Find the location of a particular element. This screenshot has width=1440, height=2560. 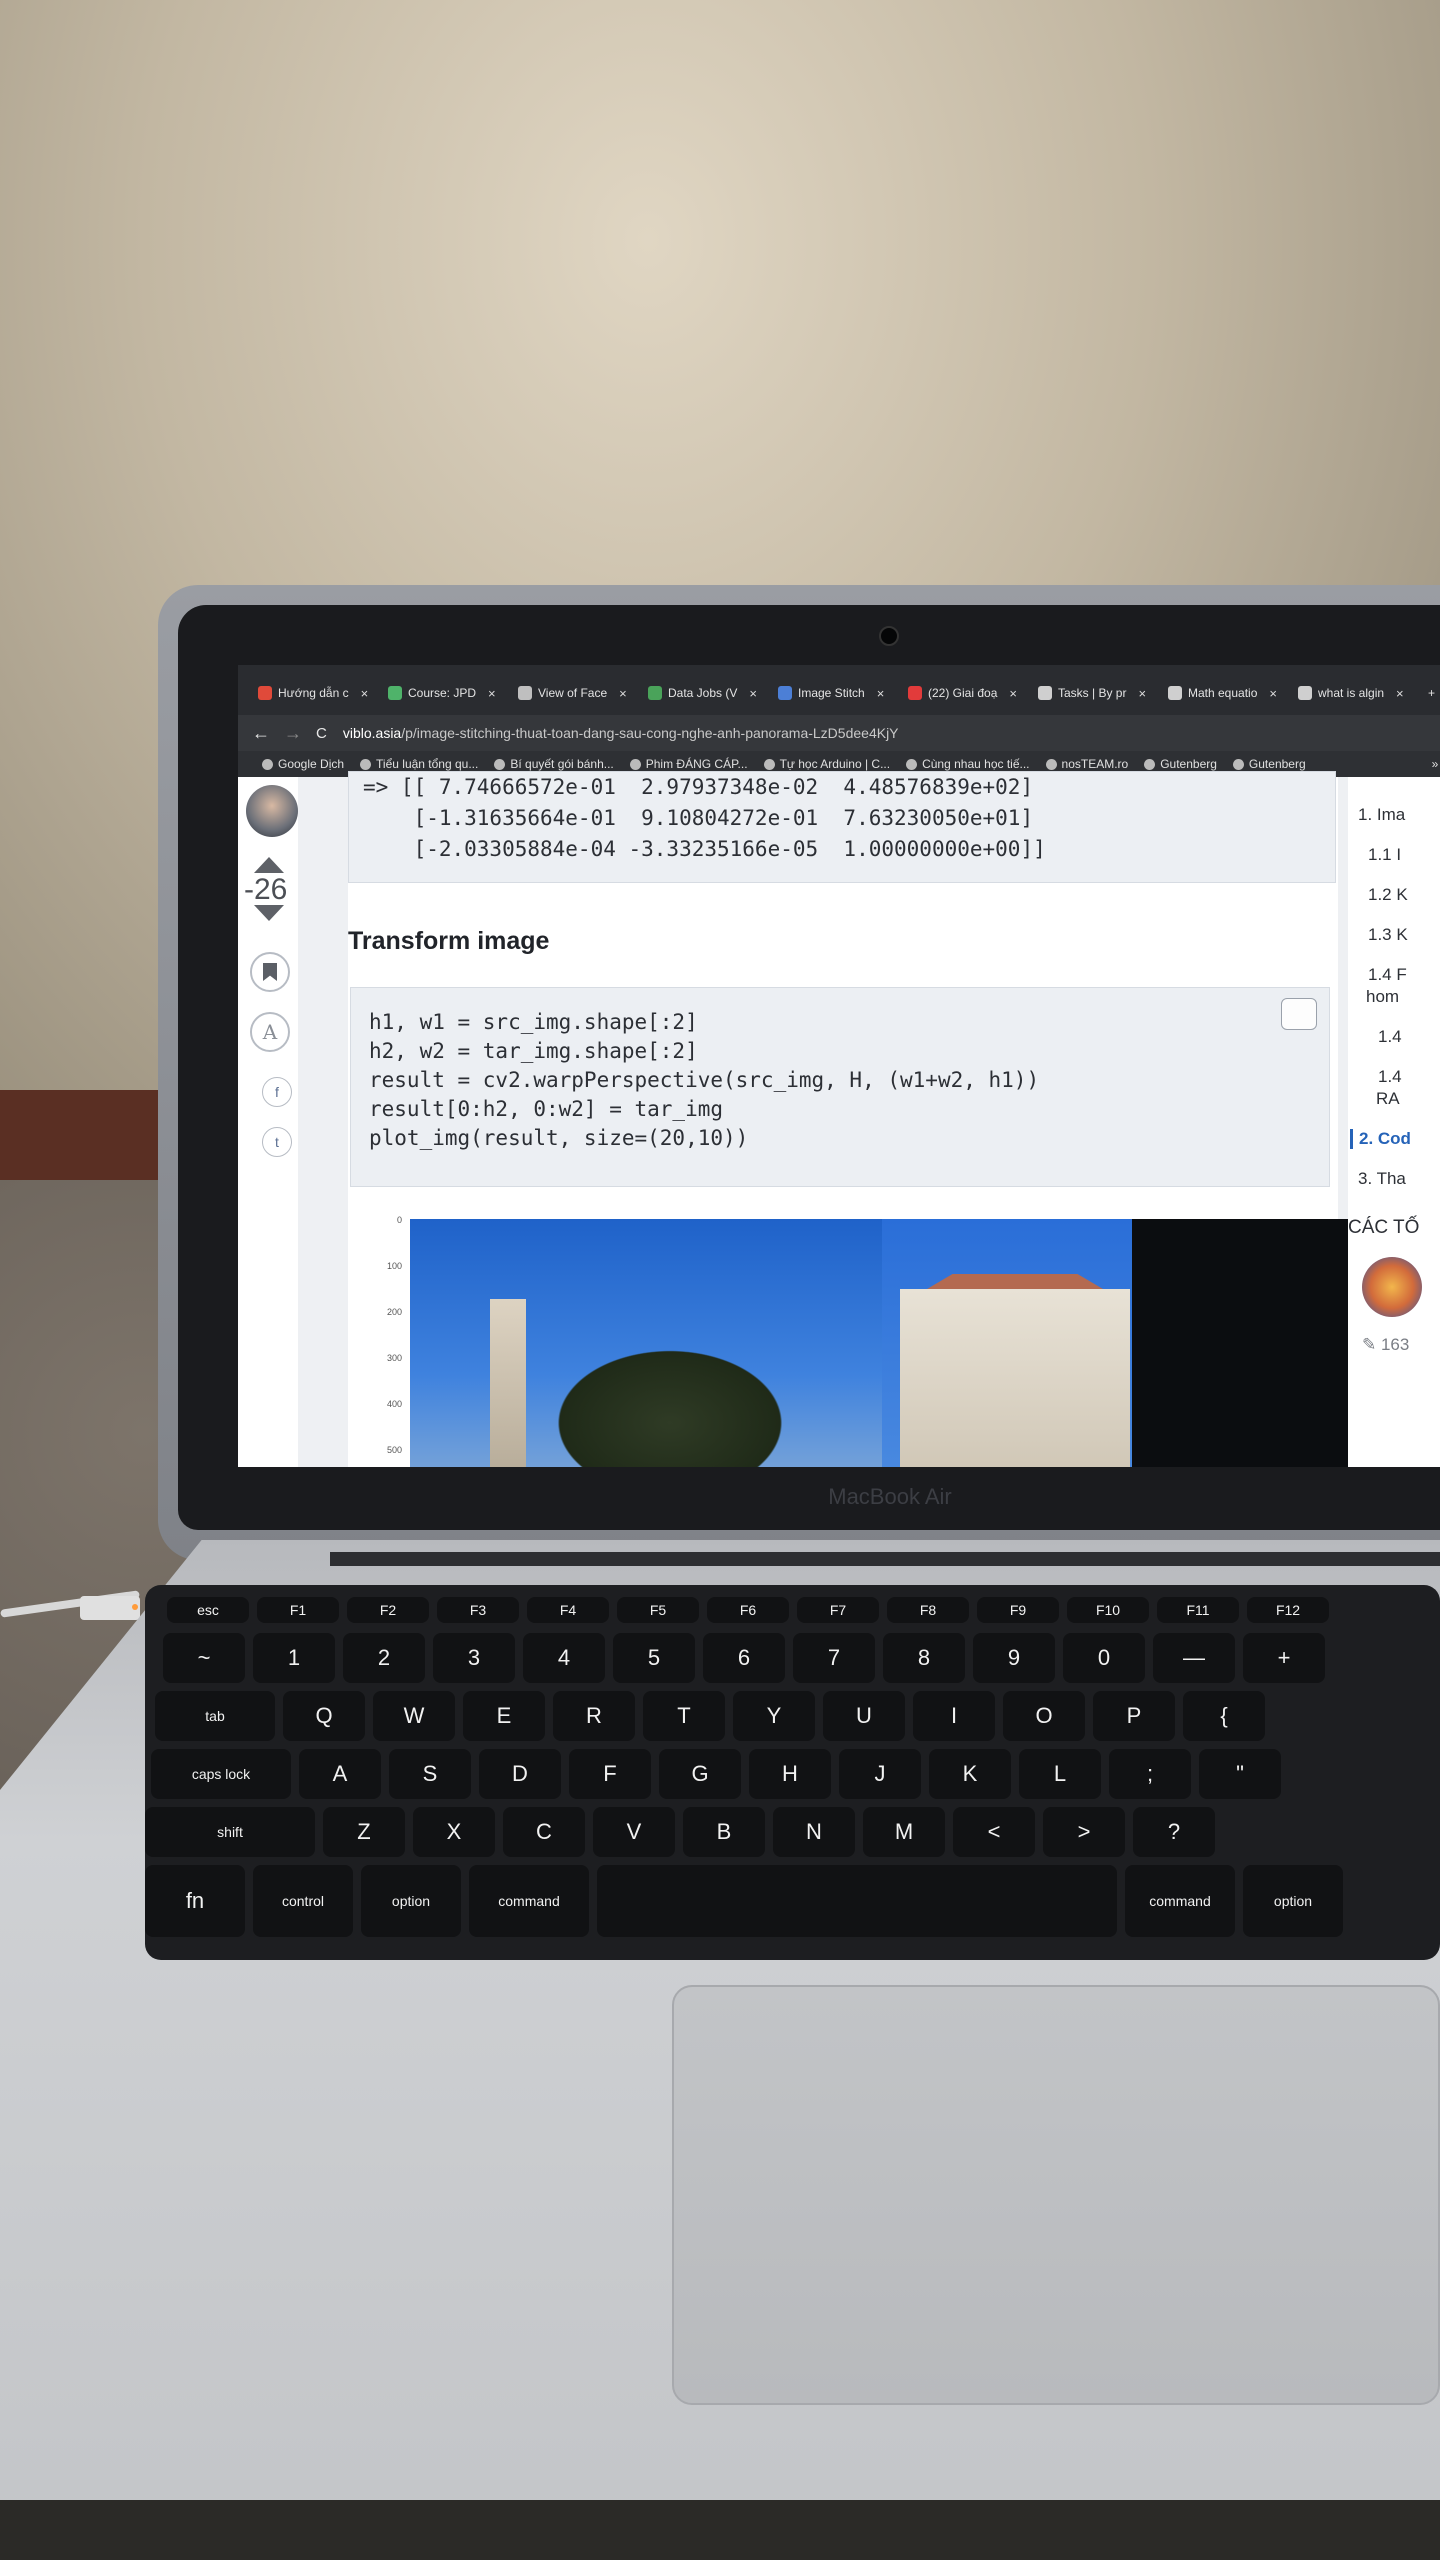

keyboard-key: 9 is located at coordinates (1014, 1658).